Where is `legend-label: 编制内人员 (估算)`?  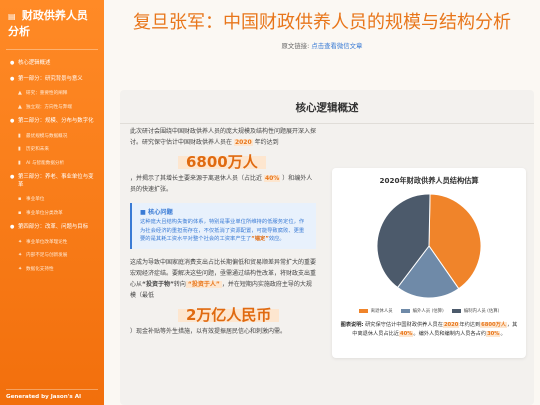 legend-label: 编制内人员 (估算) is located at coordinates (481, 311).